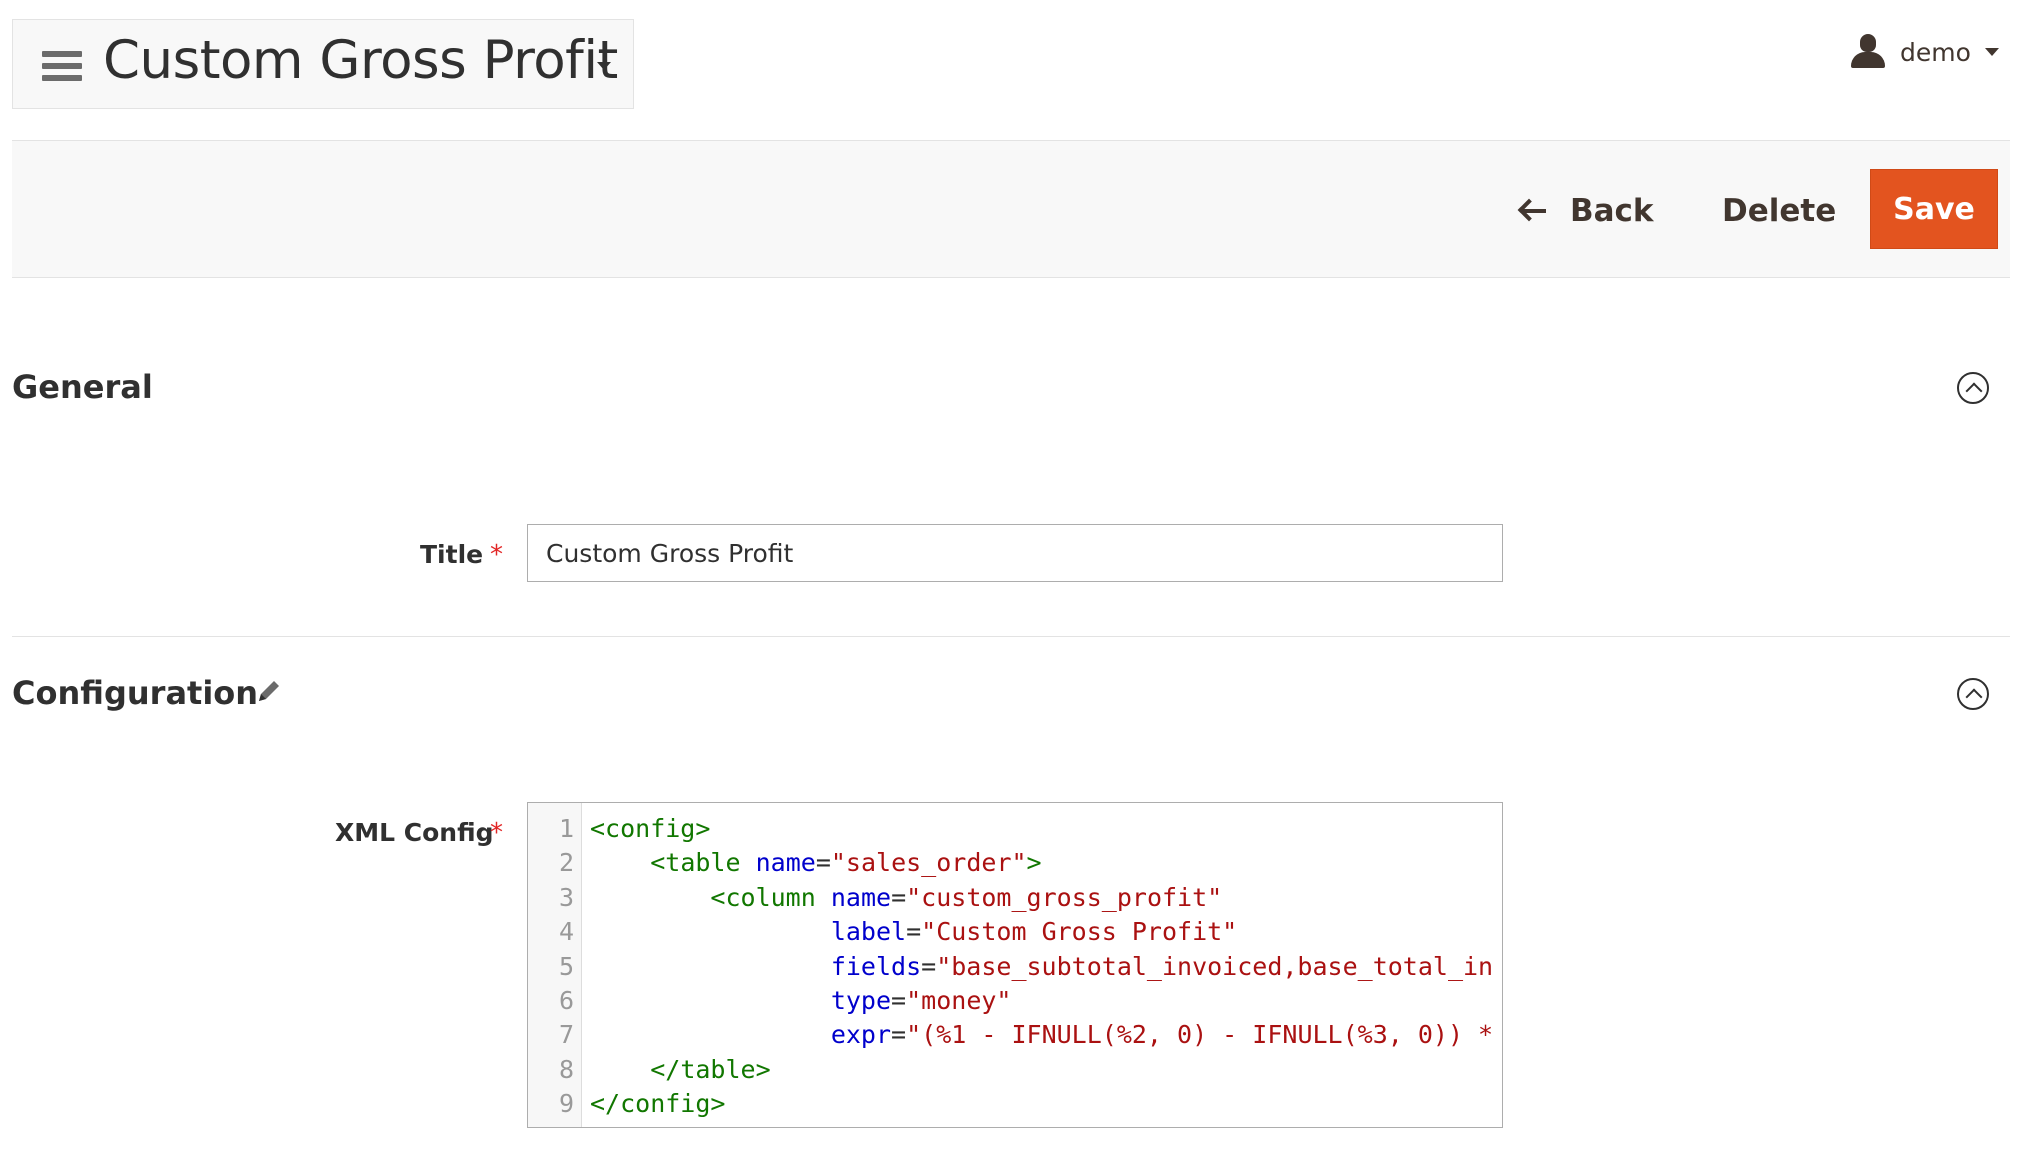 This screenshot has height=1170, width=2020. What do you see at coordinates (1779, 211) in the screenshot?
I see `delete-button: Delete` at bounding box center [1779, 211].